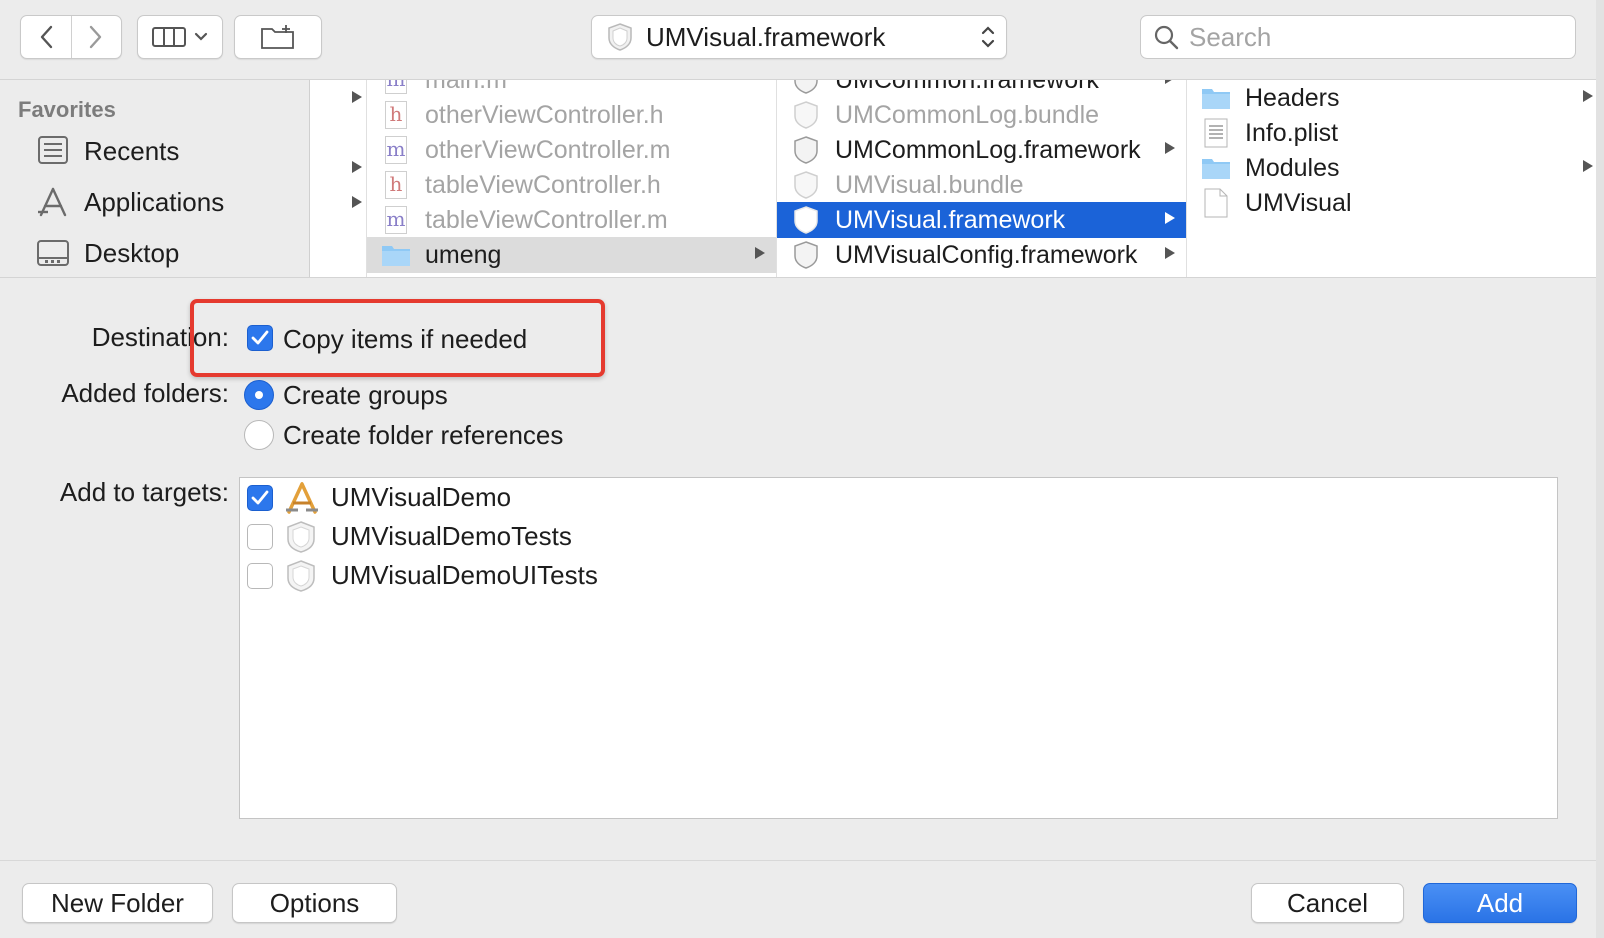 The image size is (1604, 938). I want to click on target-name: UMVisualDemoTests, so click(451, 536).